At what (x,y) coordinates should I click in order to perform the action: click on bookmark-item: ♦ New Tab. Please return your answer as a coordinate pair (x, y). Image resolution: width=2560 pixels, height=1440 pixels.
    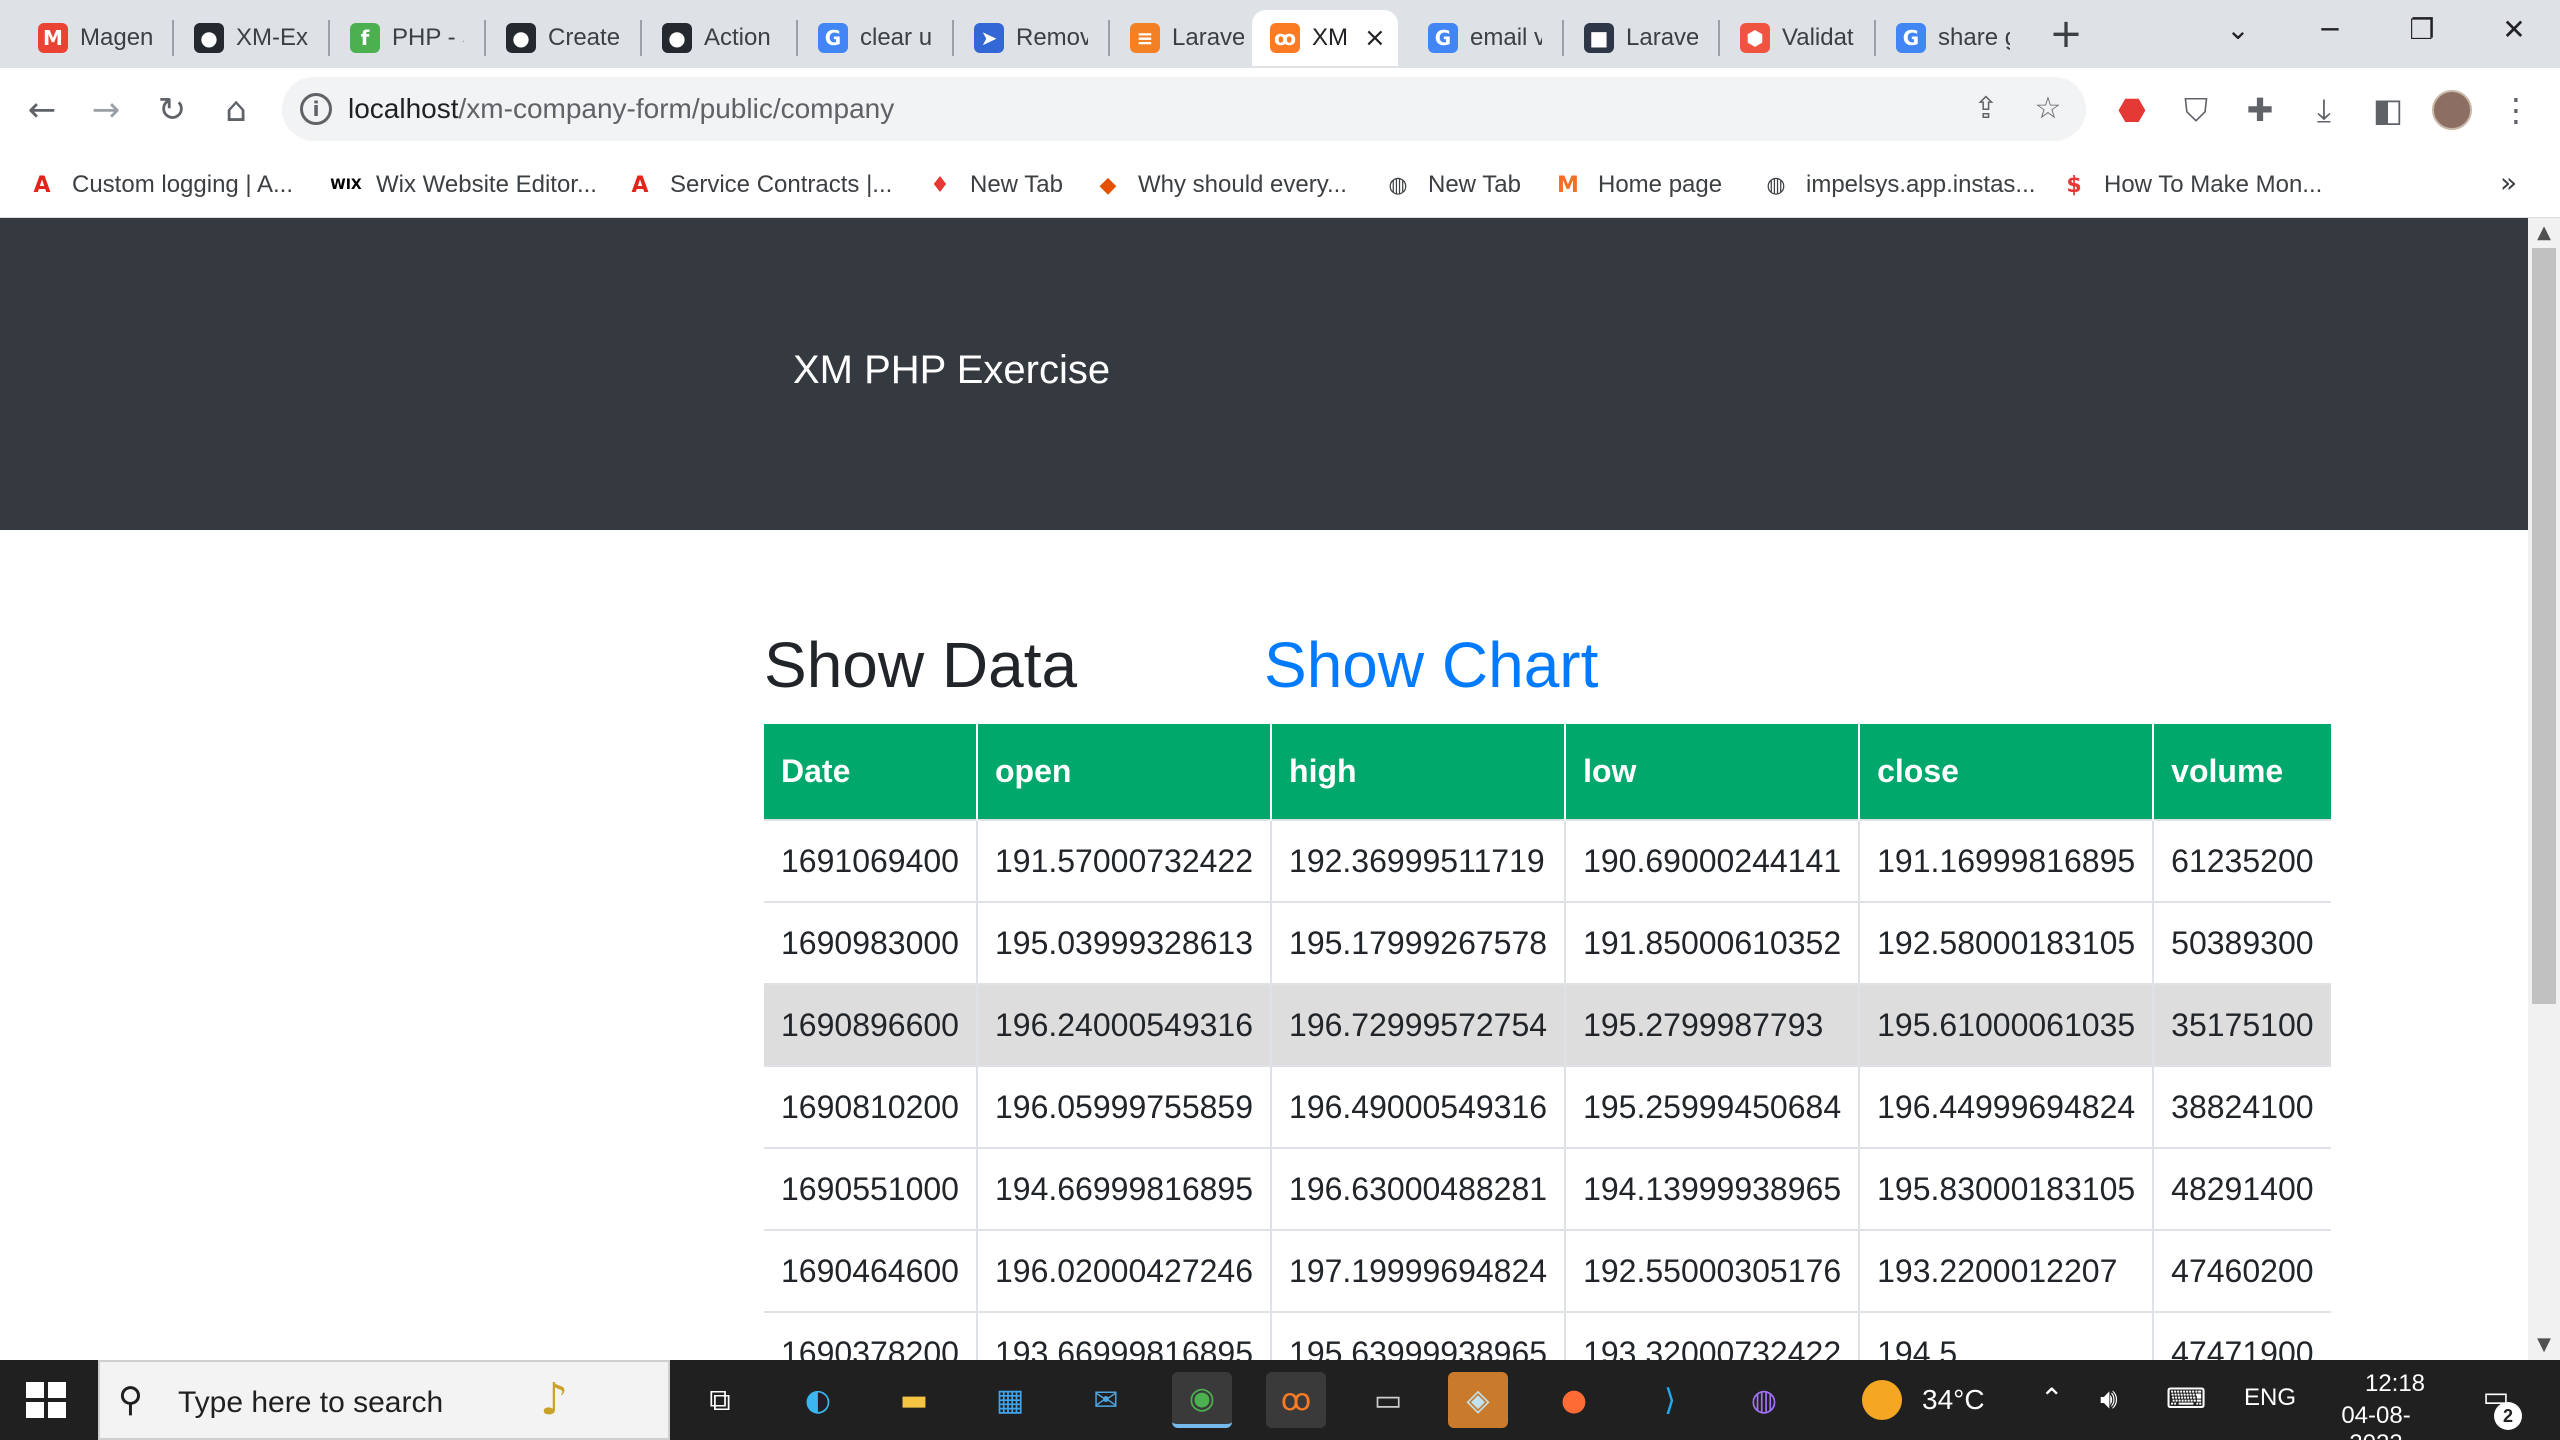
    Looking at the image, I should click on (993, 185).